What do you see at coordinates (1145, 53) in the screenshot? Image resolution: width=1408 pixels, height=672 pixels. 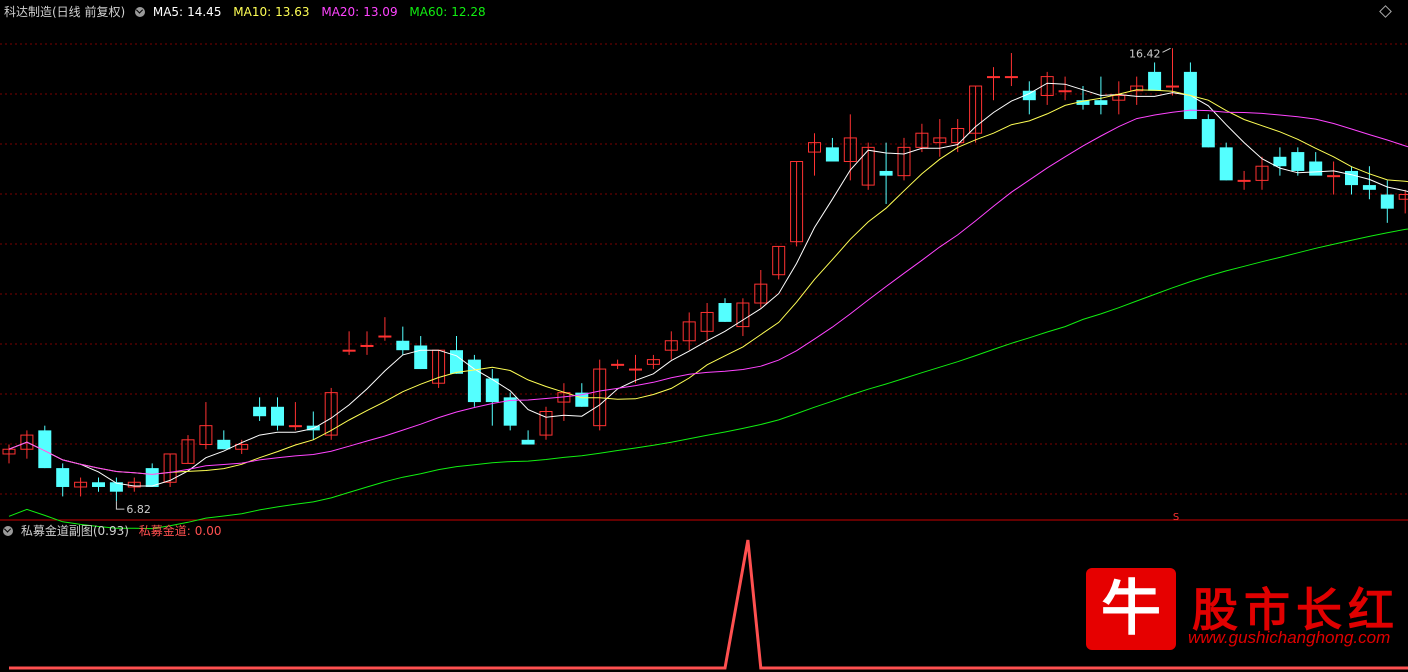 I see `high-label: 16.42` at bounding box center [1145, 53].